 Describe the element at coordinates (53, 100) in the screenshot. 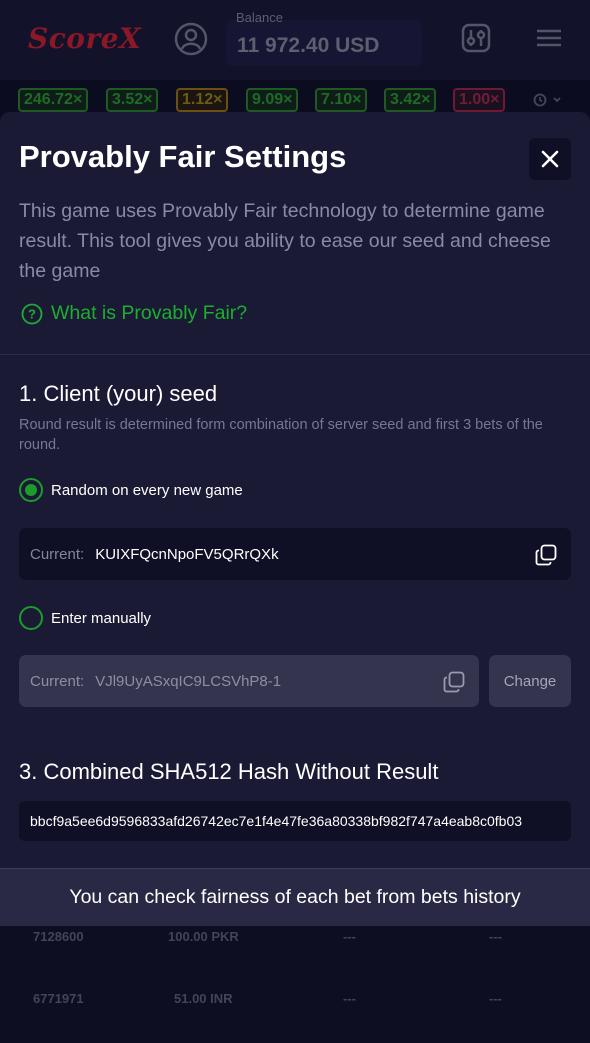

I see `multiplier-chip: 246.72×` at that location.